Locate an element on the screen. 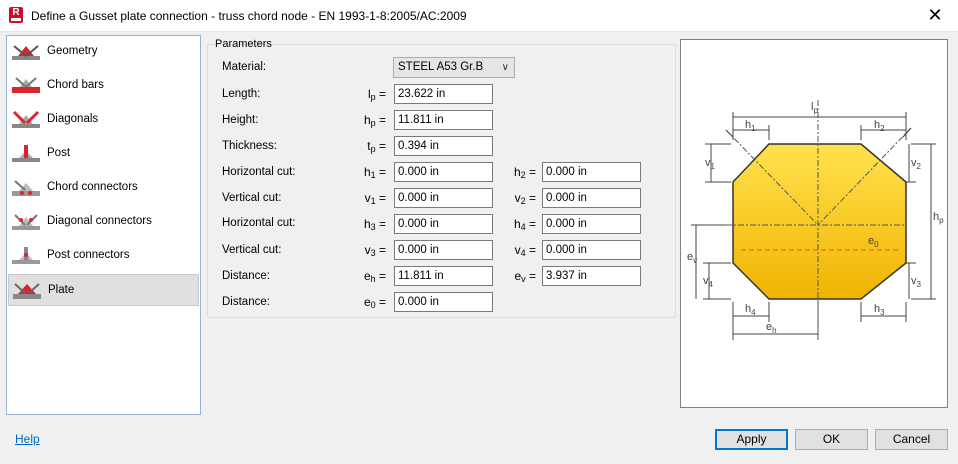 The image size is (958, 464). plate-icon is located at coordinates (27, 291).